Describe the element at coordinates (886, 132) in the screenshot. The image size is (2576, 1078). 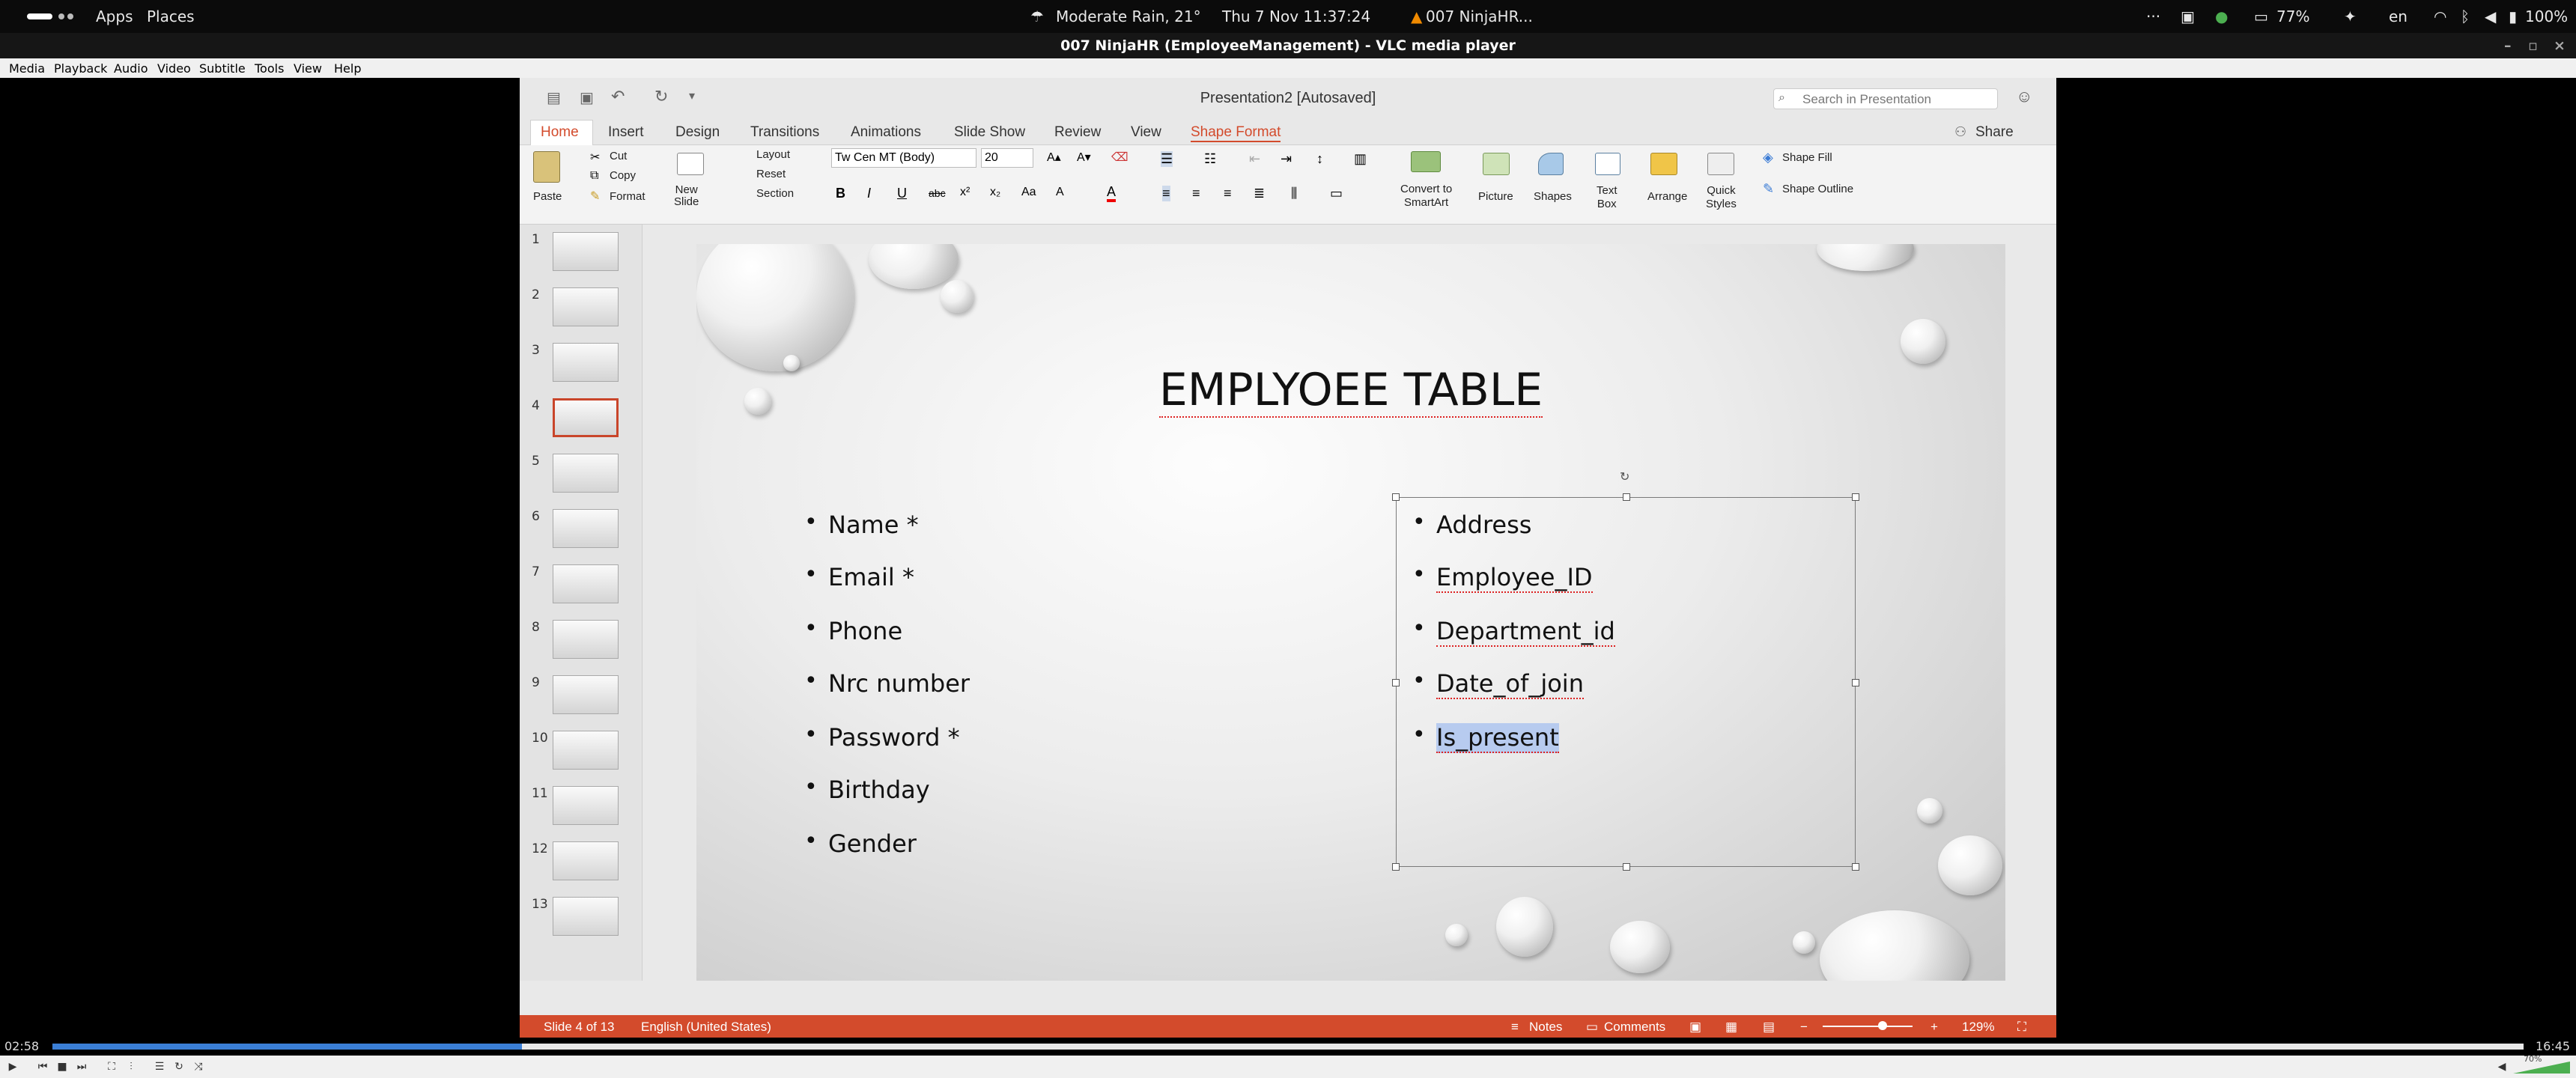
I see `tab-animations: Animations` at that location.